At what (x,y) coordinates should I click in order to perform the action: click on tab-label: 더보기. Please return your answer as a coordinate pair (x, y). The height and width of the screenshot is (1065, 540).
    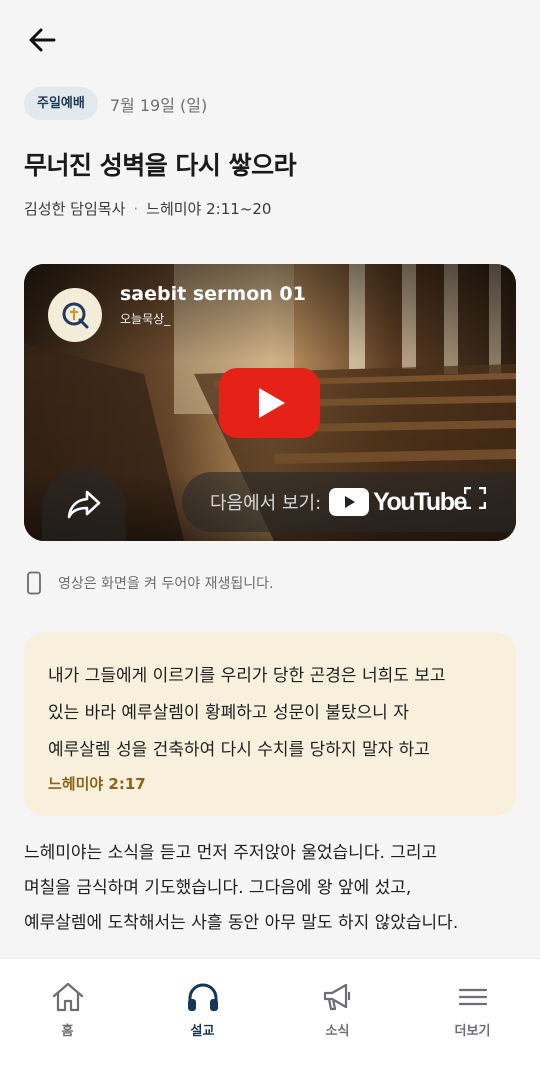
    Looking at the image, I should click on (472, 1031).